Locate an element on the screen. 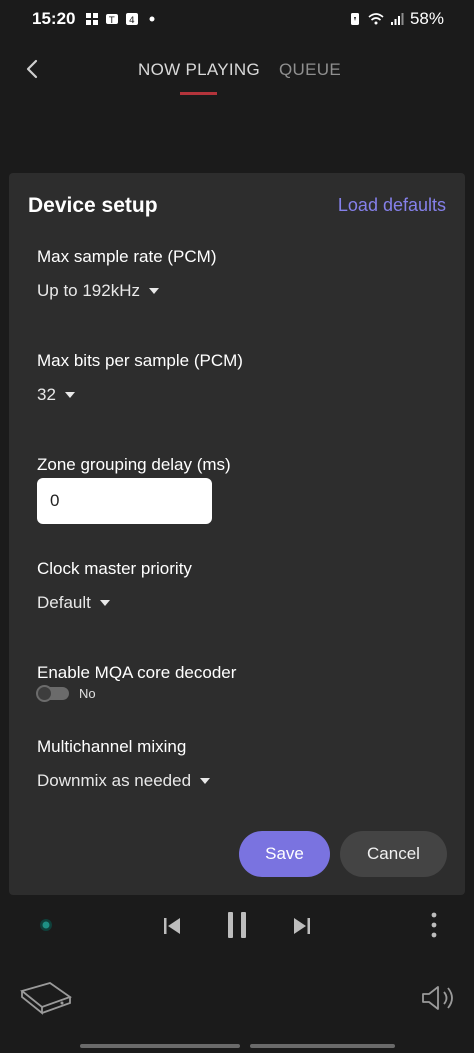 The width and height of the screenshot is (474, 1053). pause-icon is located at coordinates (237, 925).